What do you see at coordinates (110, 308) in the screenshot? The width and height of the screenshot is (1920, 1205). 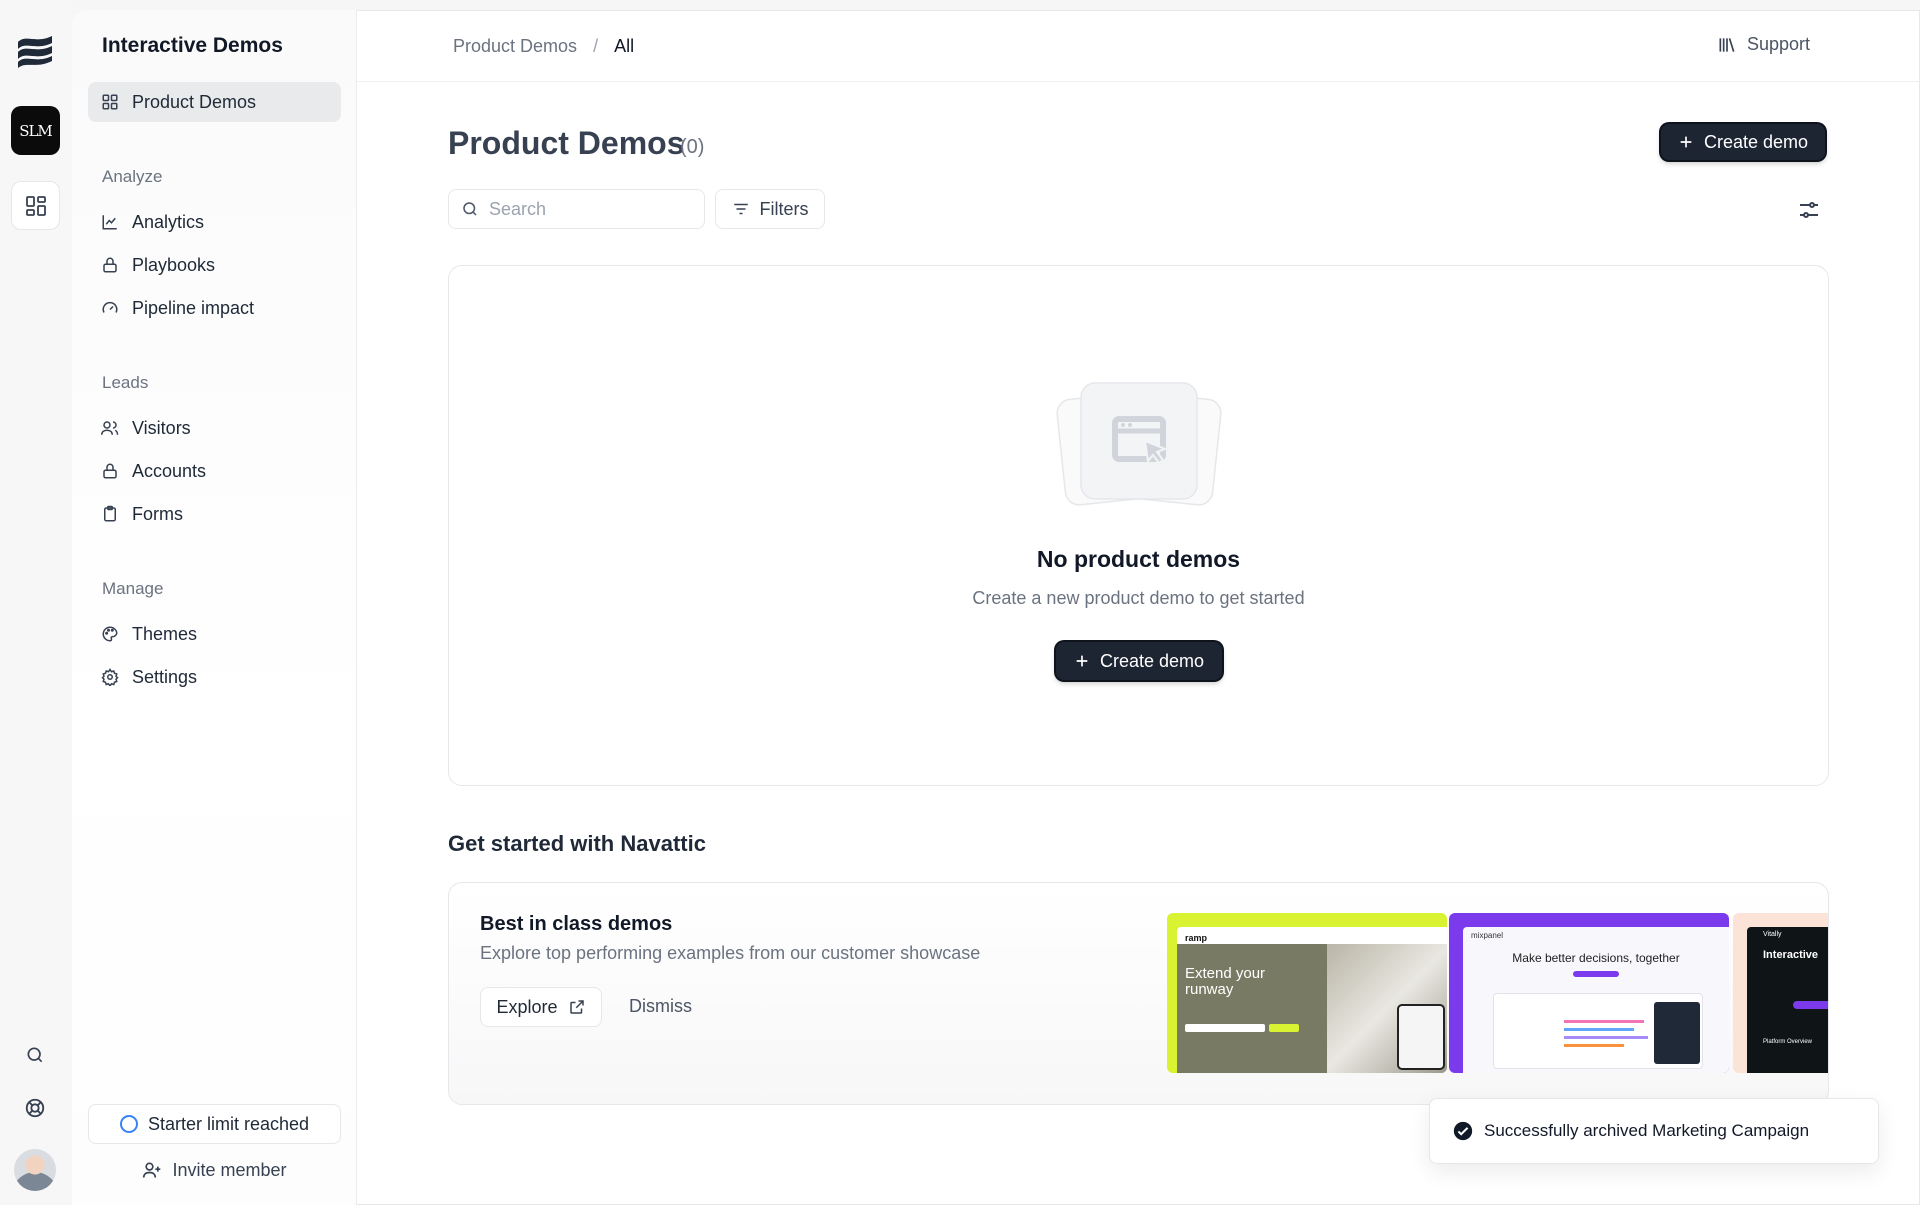 I see `gauge-icon` at bounding box center [110, 308].